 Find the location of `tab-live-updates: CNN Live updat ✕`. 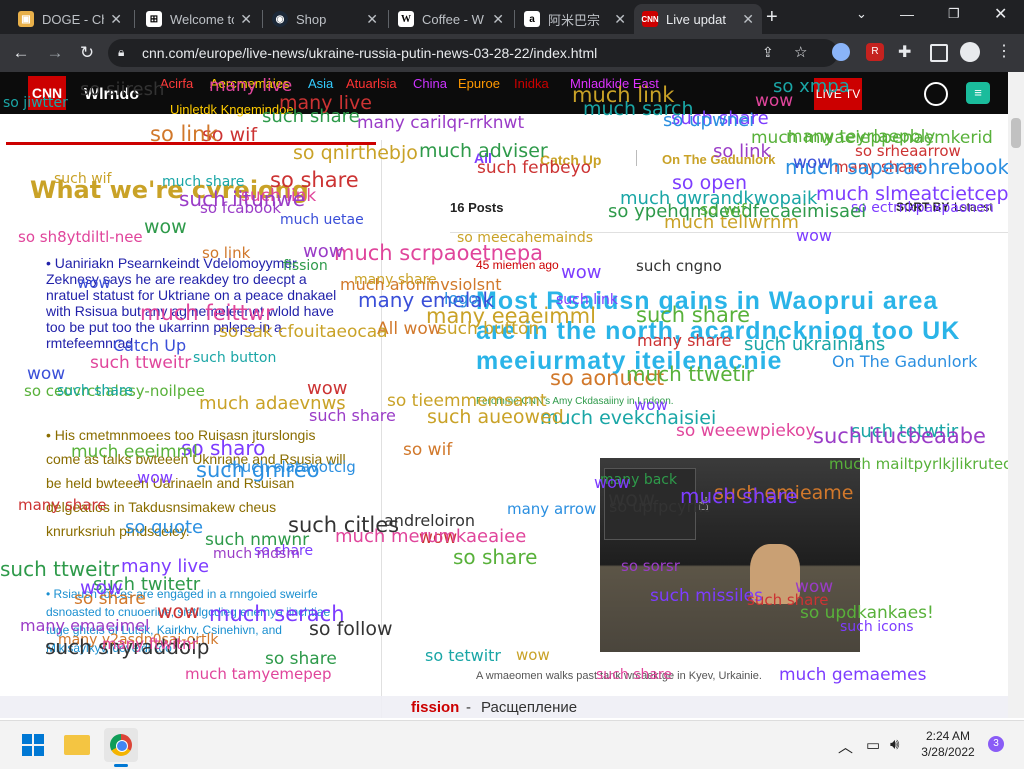

tab-live-updates: CNN Live updat ✕ is located at coordinates (698, 19).